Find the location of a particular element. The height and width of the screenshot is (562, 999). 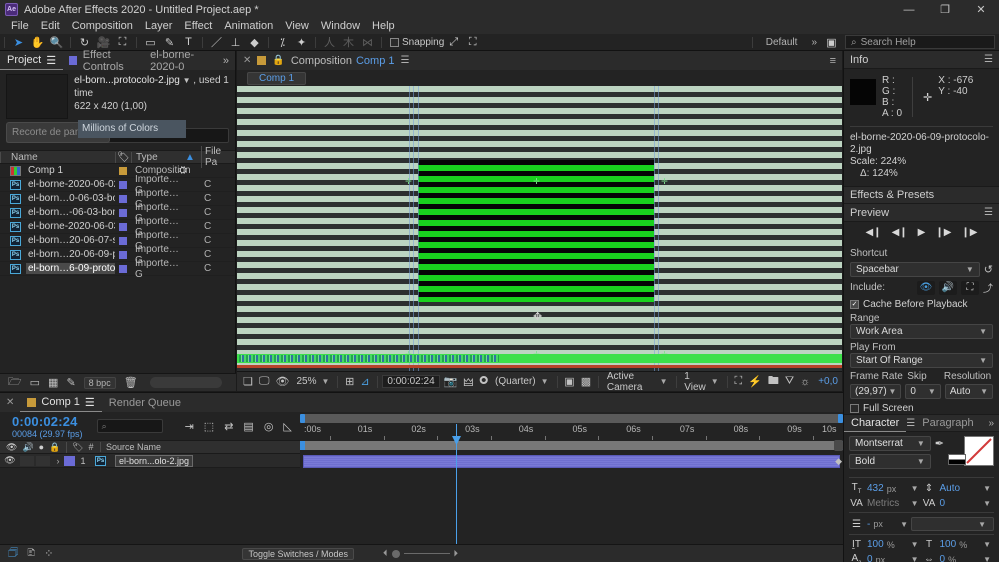

sort-ascending-icon: ▲ is located at coordinates (190, 157).